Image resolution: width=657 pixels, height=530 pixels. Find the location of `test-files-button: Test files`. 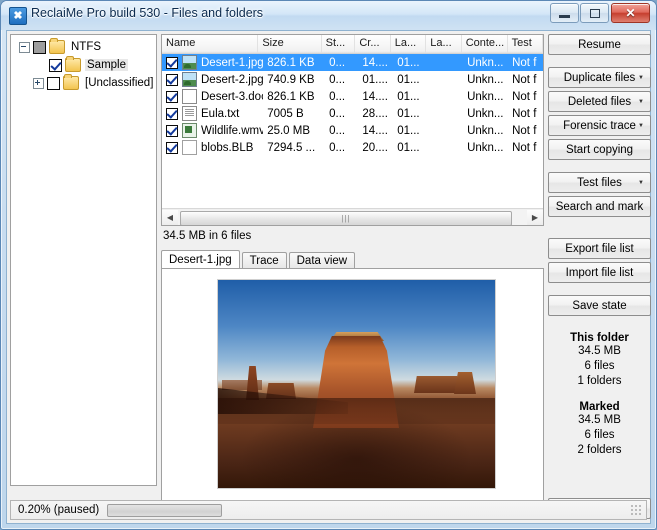

test-files-button: Test files is located at coordinates (599, 182).